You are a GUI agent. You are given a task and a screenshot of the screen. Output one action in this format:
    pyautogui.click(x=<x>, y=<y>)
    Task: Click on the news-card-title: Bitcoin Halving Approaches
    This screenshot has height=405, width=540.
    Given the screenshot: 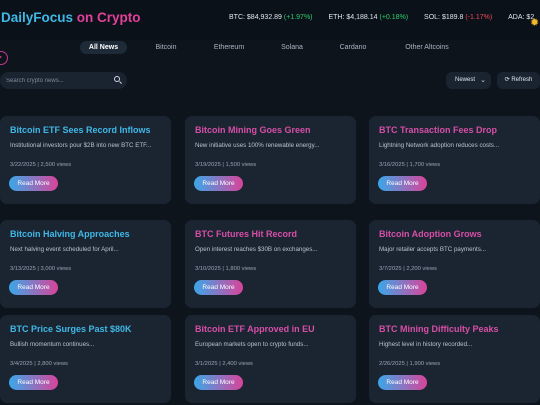 What is the action you would take?
    pyautogui.click(x=70, y=234)
    